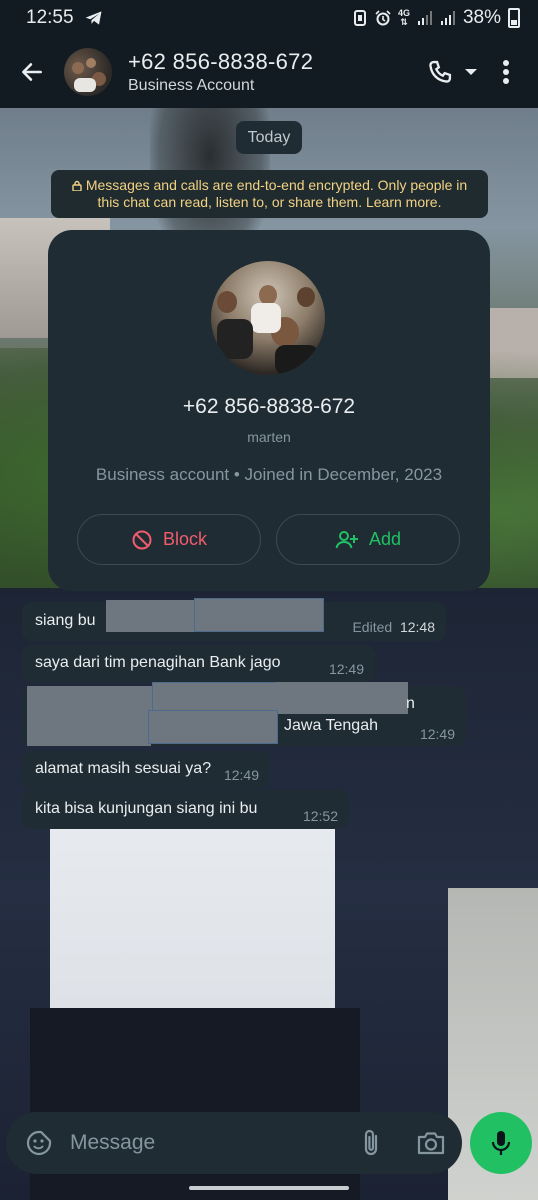 The image size is (538, 1200). I want to click on block-button: Block, so click(169, 539).